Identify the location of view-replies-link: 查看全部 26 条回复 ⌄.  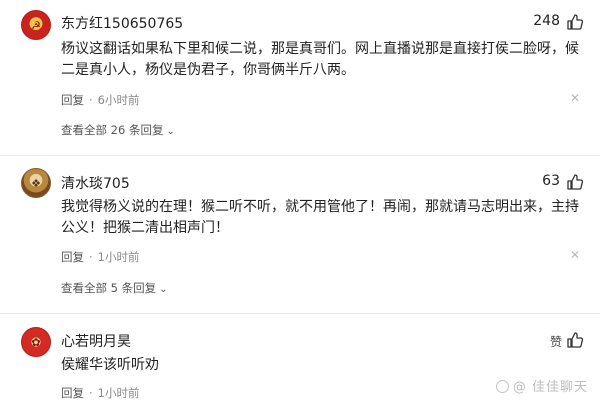
(118, 130).